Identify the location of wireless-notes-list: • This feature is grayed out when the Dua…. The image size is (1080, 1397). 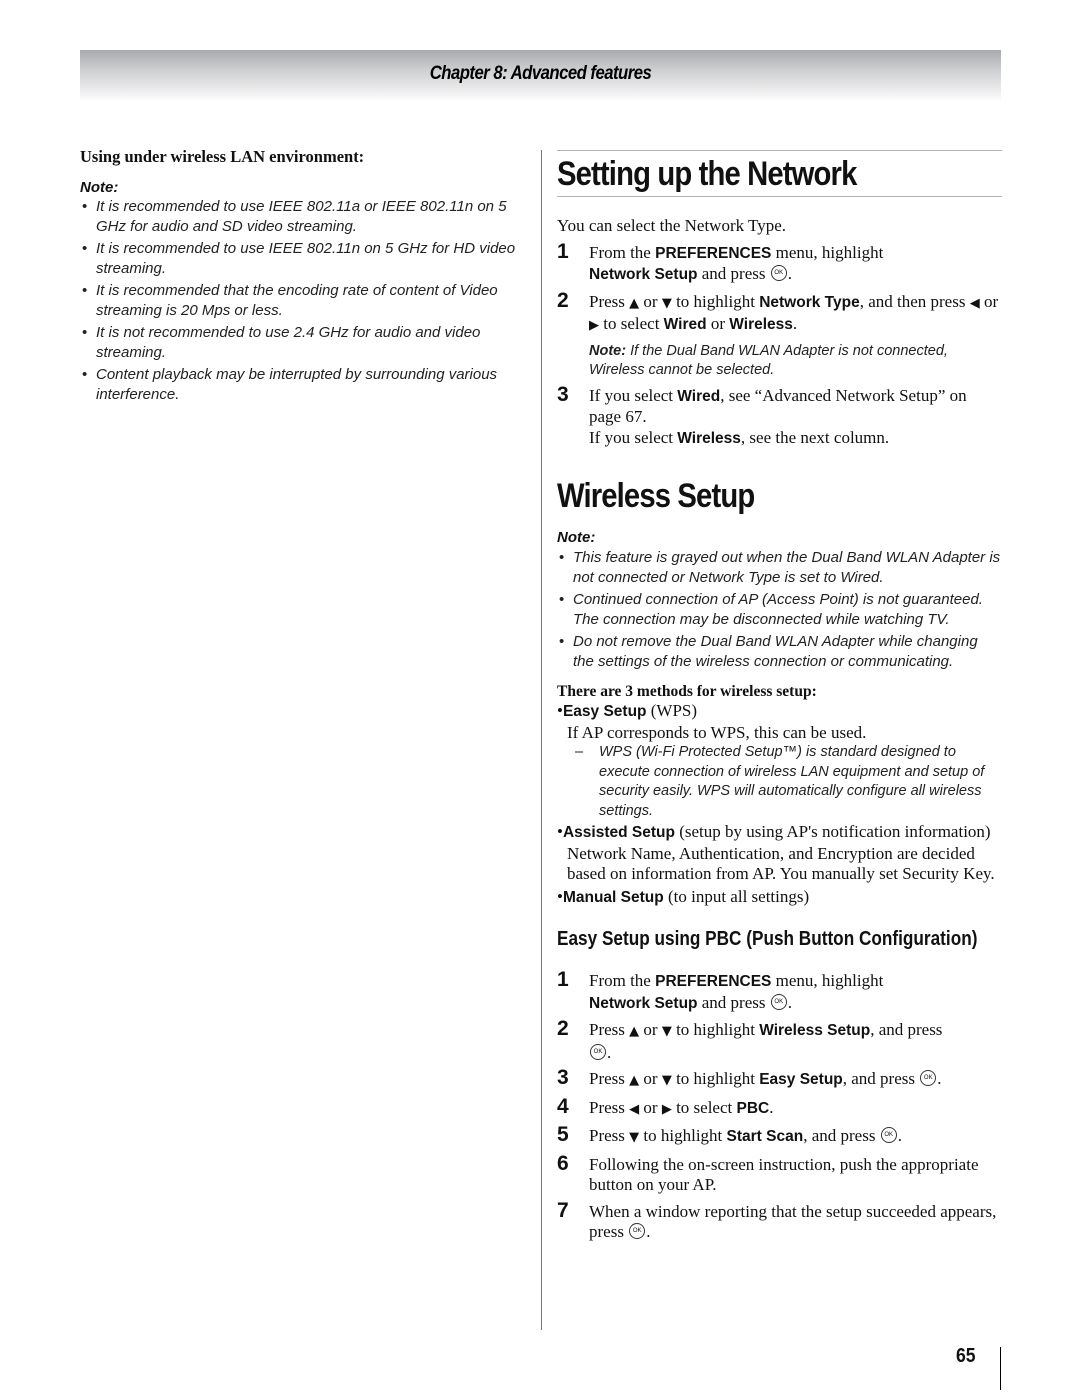
(779, 609).